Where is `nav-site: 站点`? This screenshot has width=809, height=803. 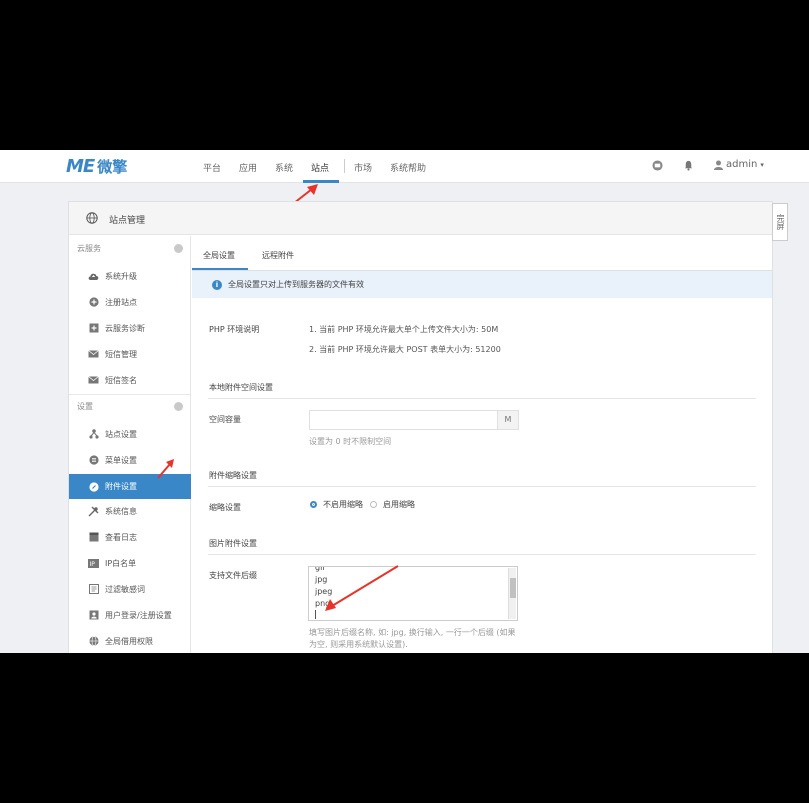 nav-site: 站点 is located at coordinates (320, 167).